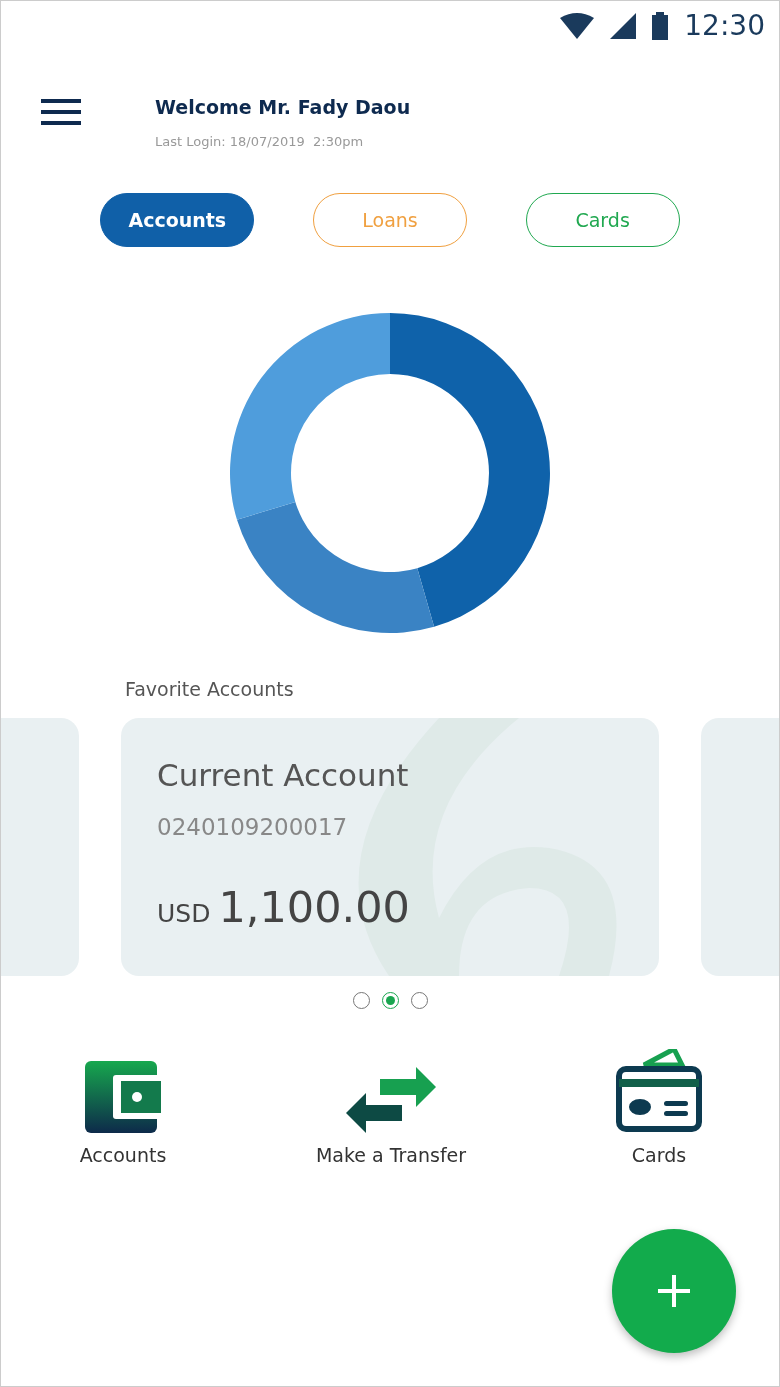 This screenshot has width=780, height=1387. What do you see at coordinates (577, 26) in the screenshot?
I see `wifi-icon` at bounding box center [577, 26].